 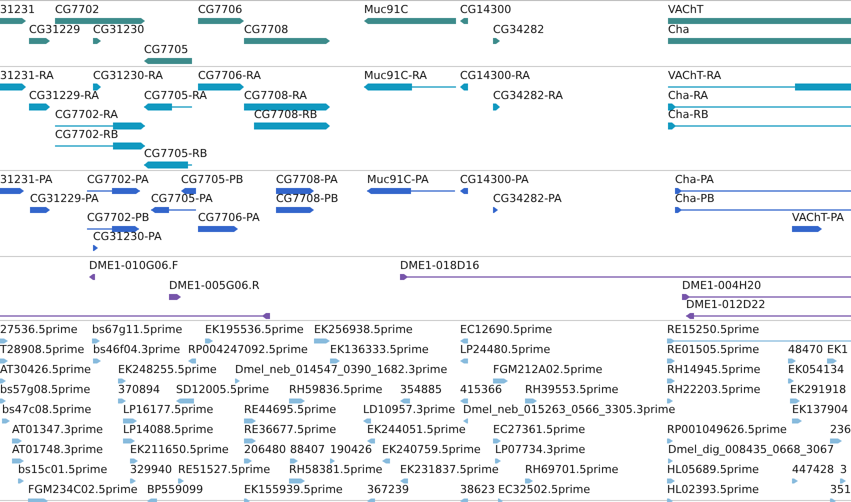 What do you see at coordinates (527, 198) in the screenshot?
I see `feature-label: CG34282-PA` at bounding box center [527, 198].